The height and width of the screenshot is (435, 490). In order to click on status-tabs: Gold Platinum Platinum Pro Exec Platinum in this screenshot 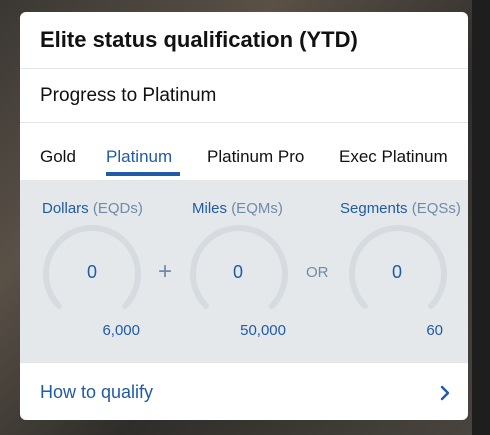, I will do `click(244, 151)`.